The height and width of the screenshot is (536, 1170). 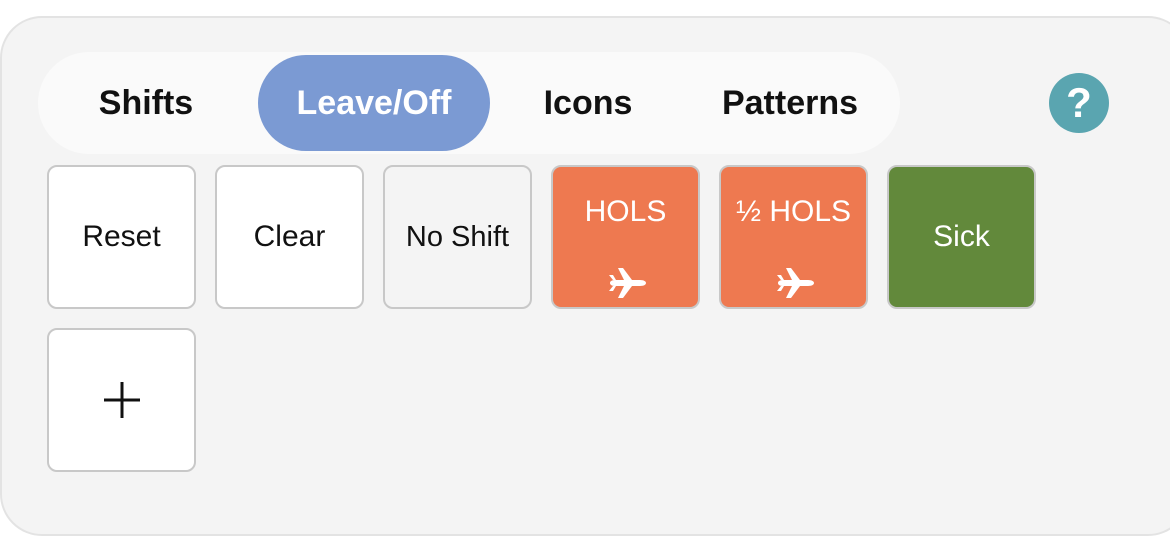 I want to click on add-button, so click(x=121, y=400).